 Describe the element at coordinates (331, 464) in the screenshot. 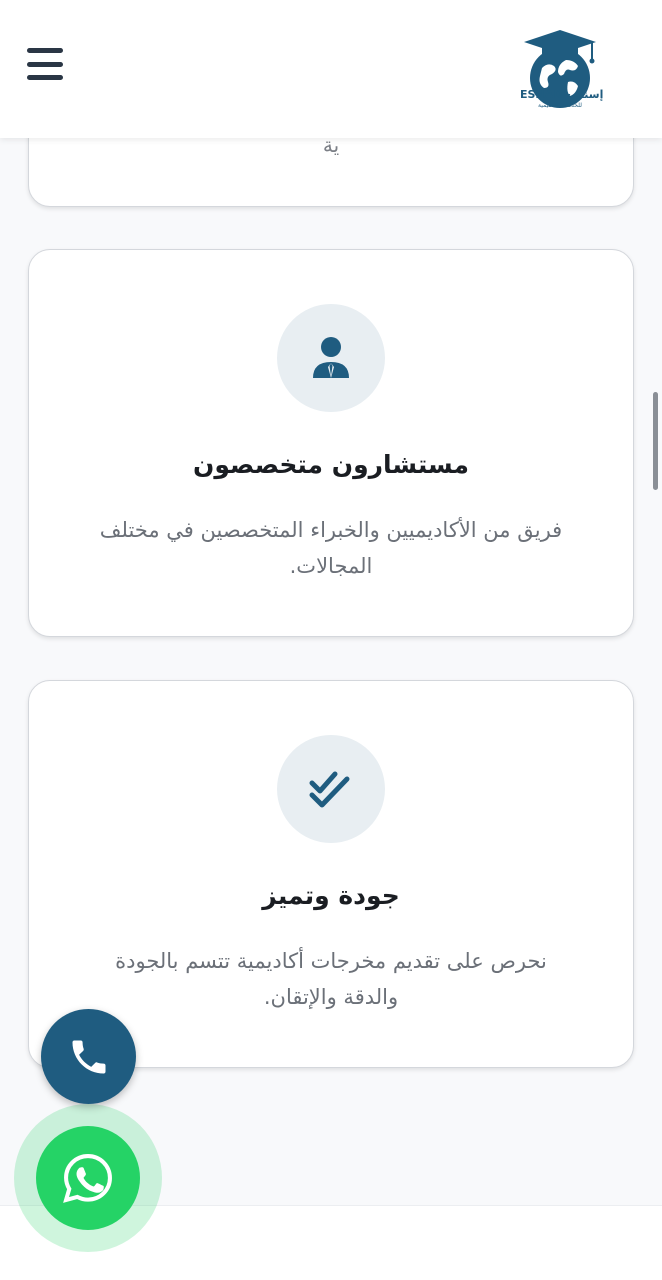

I see `card-title: مستشارون متخصصون` at that location.